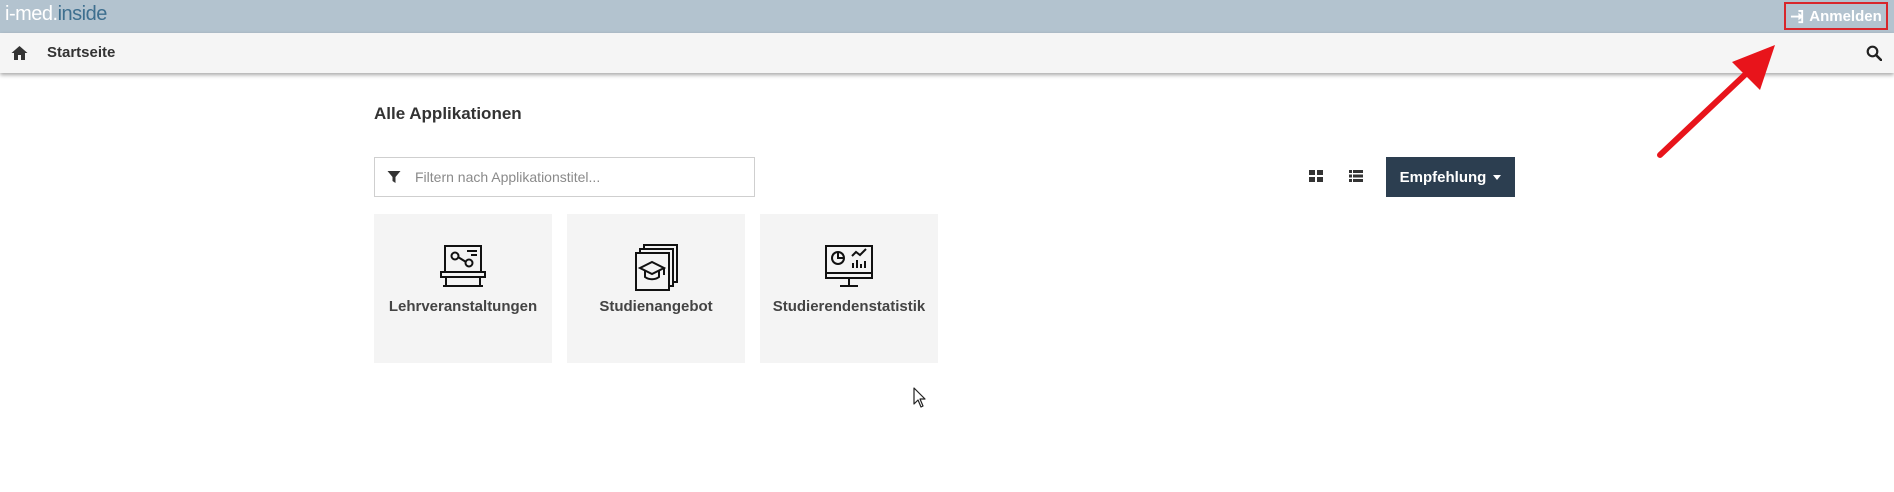  What do you see at coordinates (1797, 16) in the screenshot?
I see `sign-in-icon` at bounding box center [1797, 16].